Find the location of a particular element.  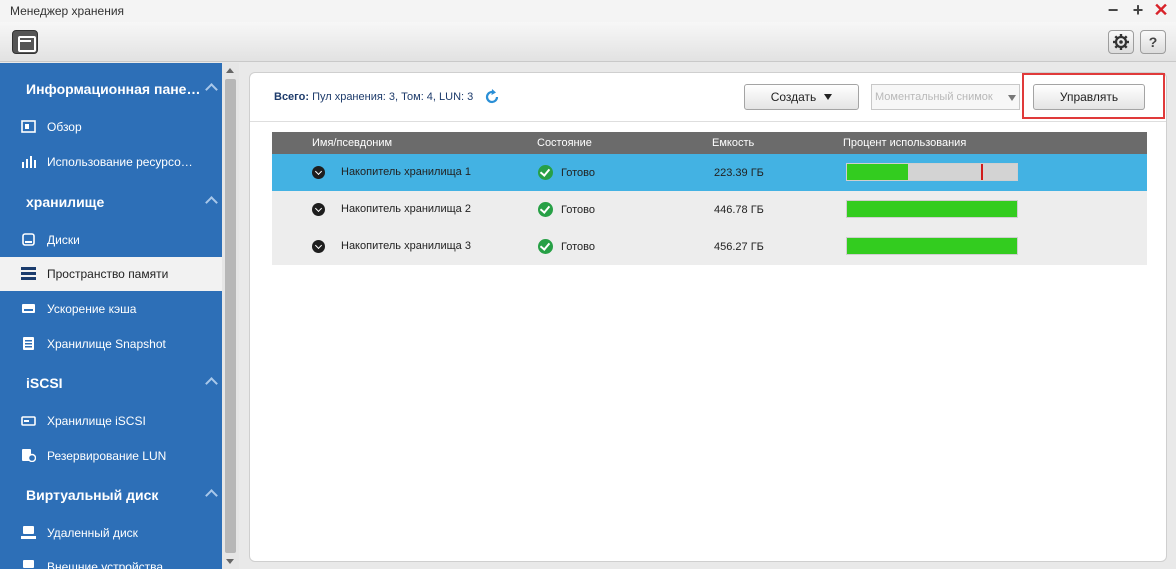

sidebar-item-storage-space: Пространство памяти is located at coordinates (111, 274).